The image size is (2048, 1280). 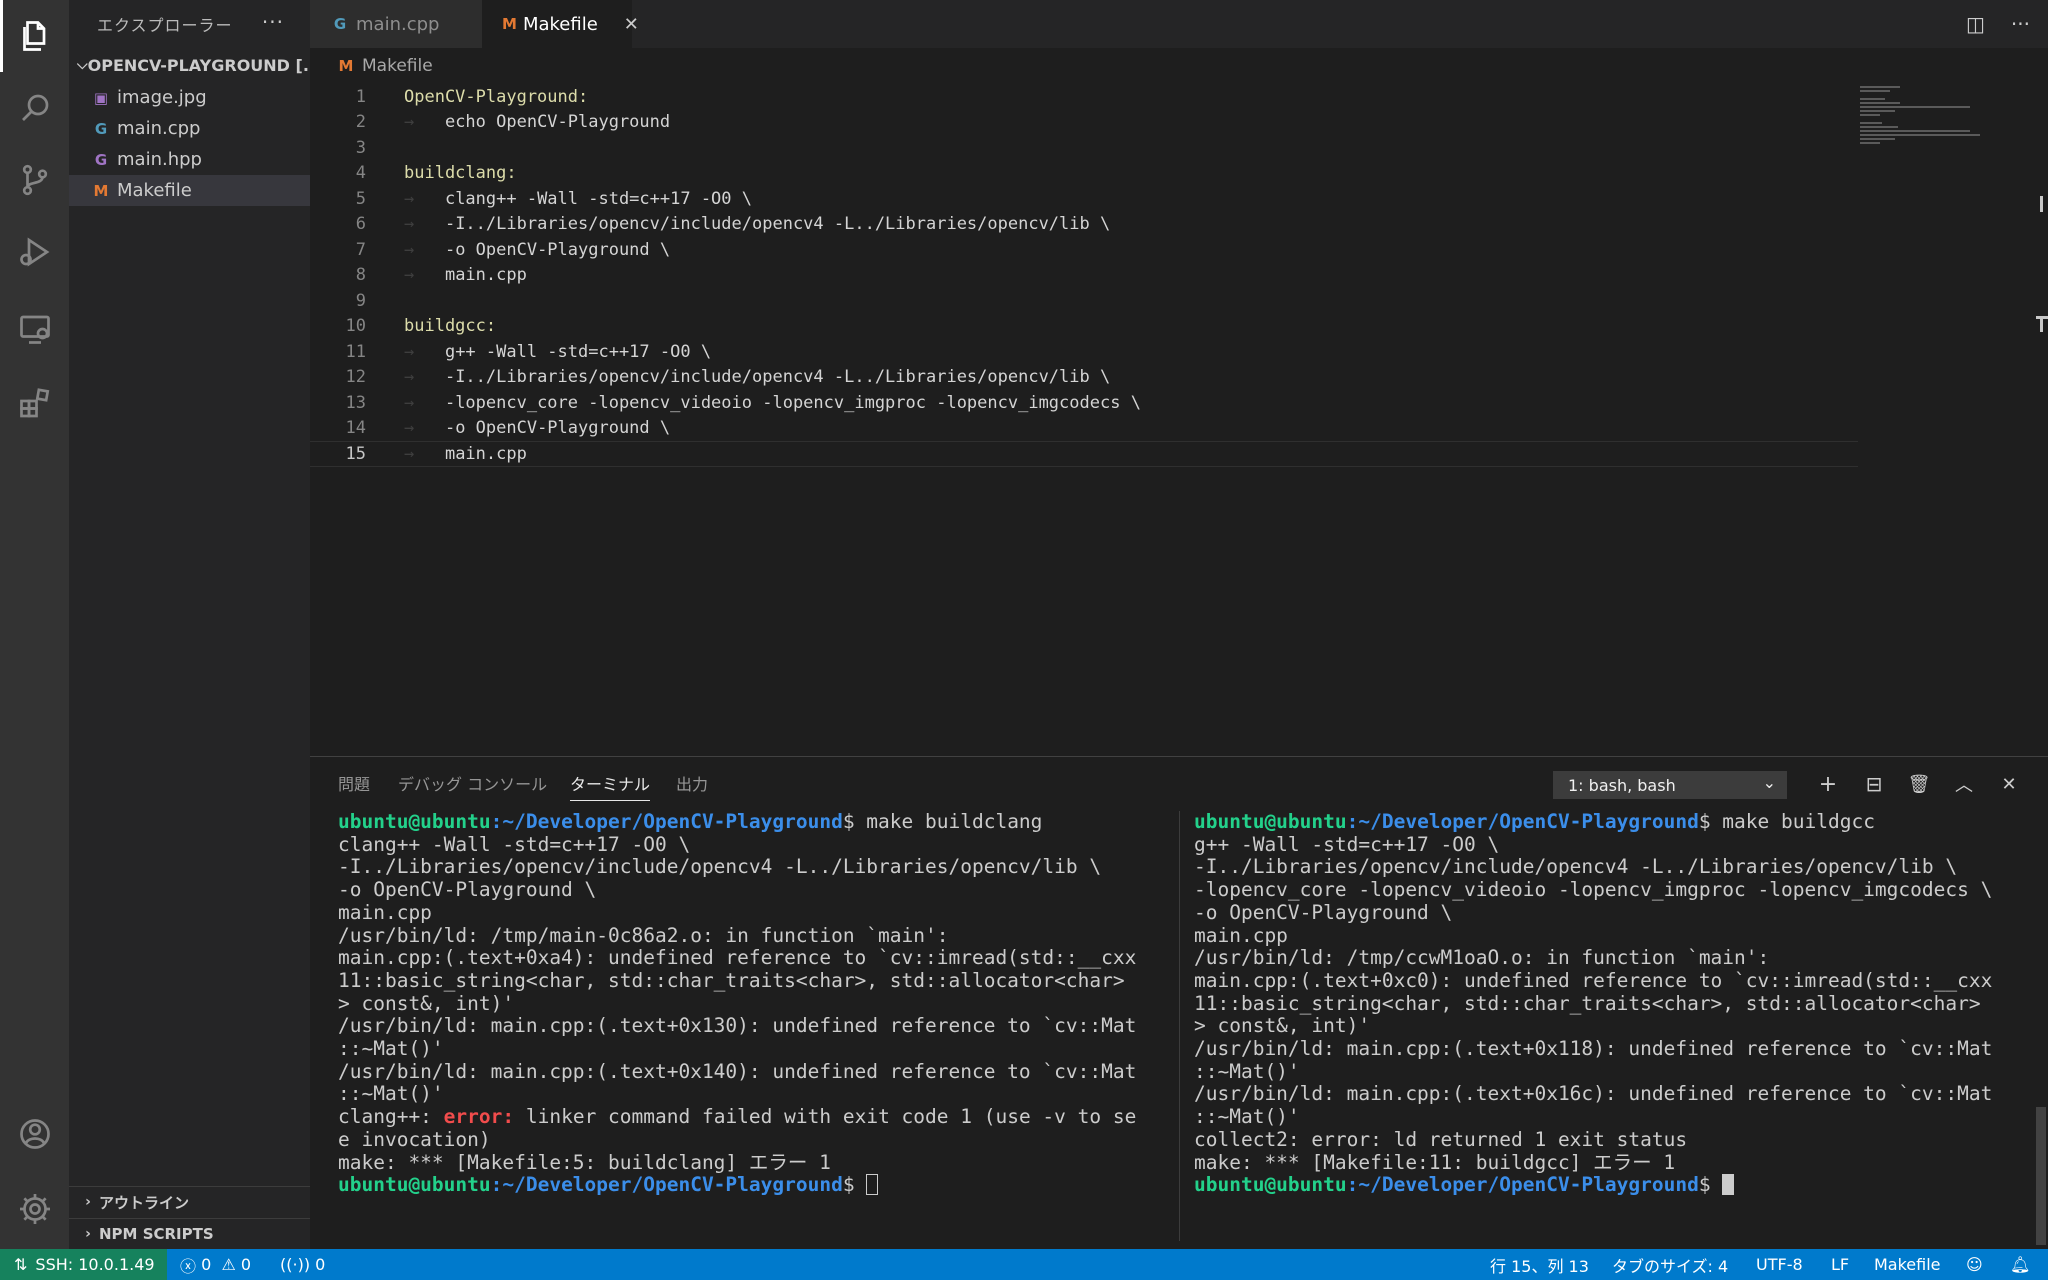 I want to click on code-line: 10 buildgcc:, so click(x=1084, y=327).